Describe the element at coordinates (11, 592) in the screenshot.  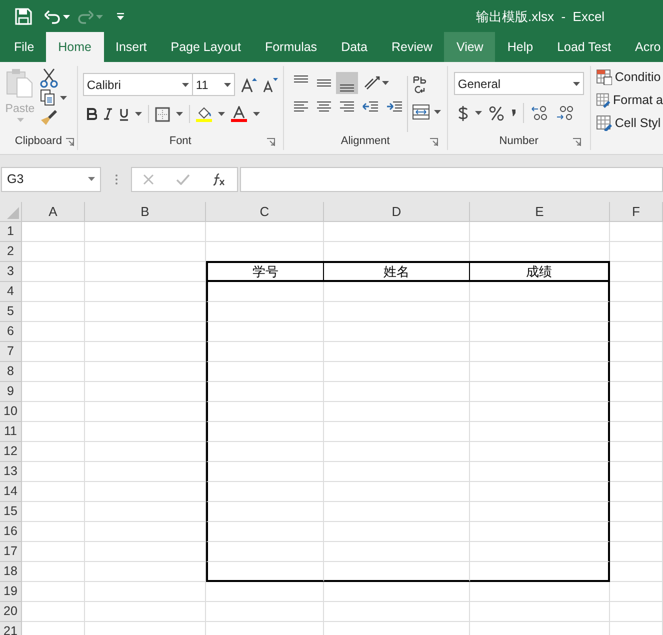
I see `row-header: 19` at that location.